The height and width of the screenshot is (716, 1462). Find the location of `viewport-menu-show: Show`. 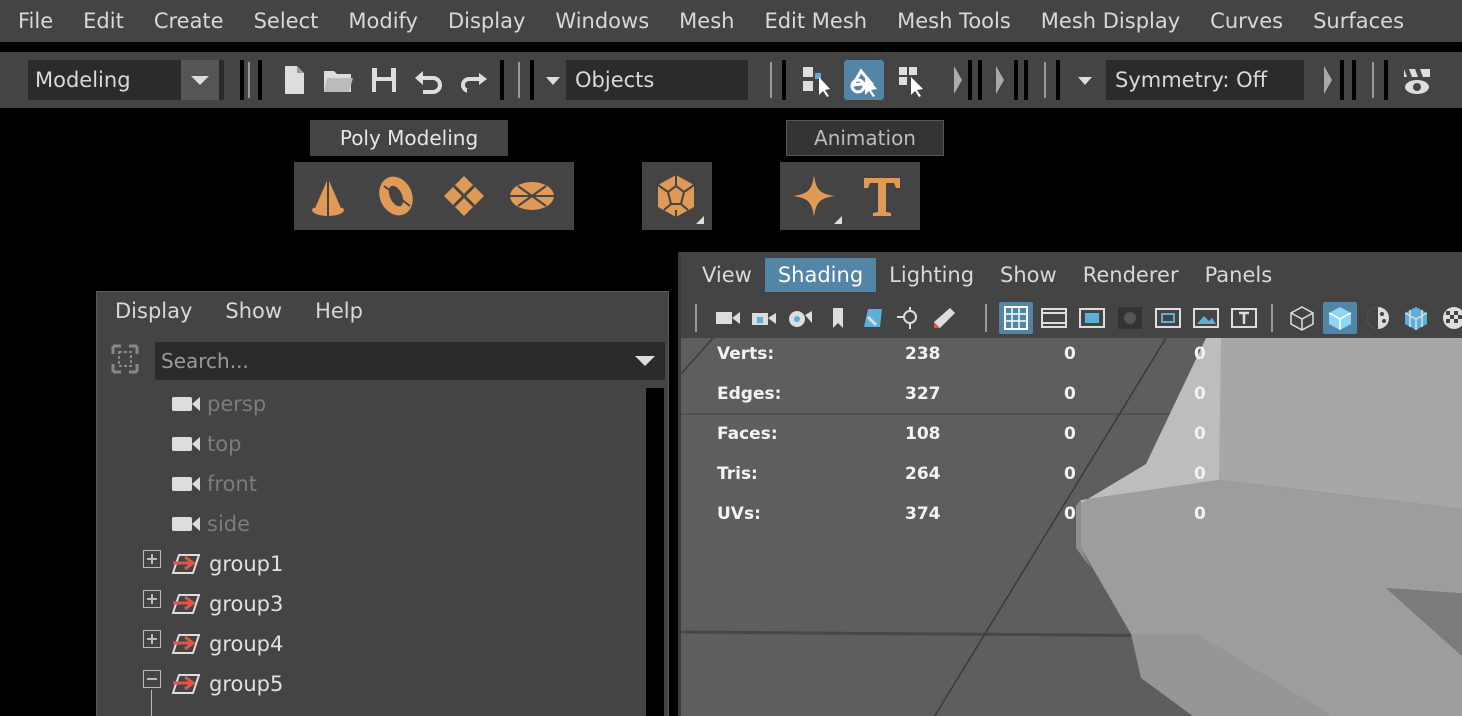

viewport-menu-show: Show is located at coordinates (1028, 275).